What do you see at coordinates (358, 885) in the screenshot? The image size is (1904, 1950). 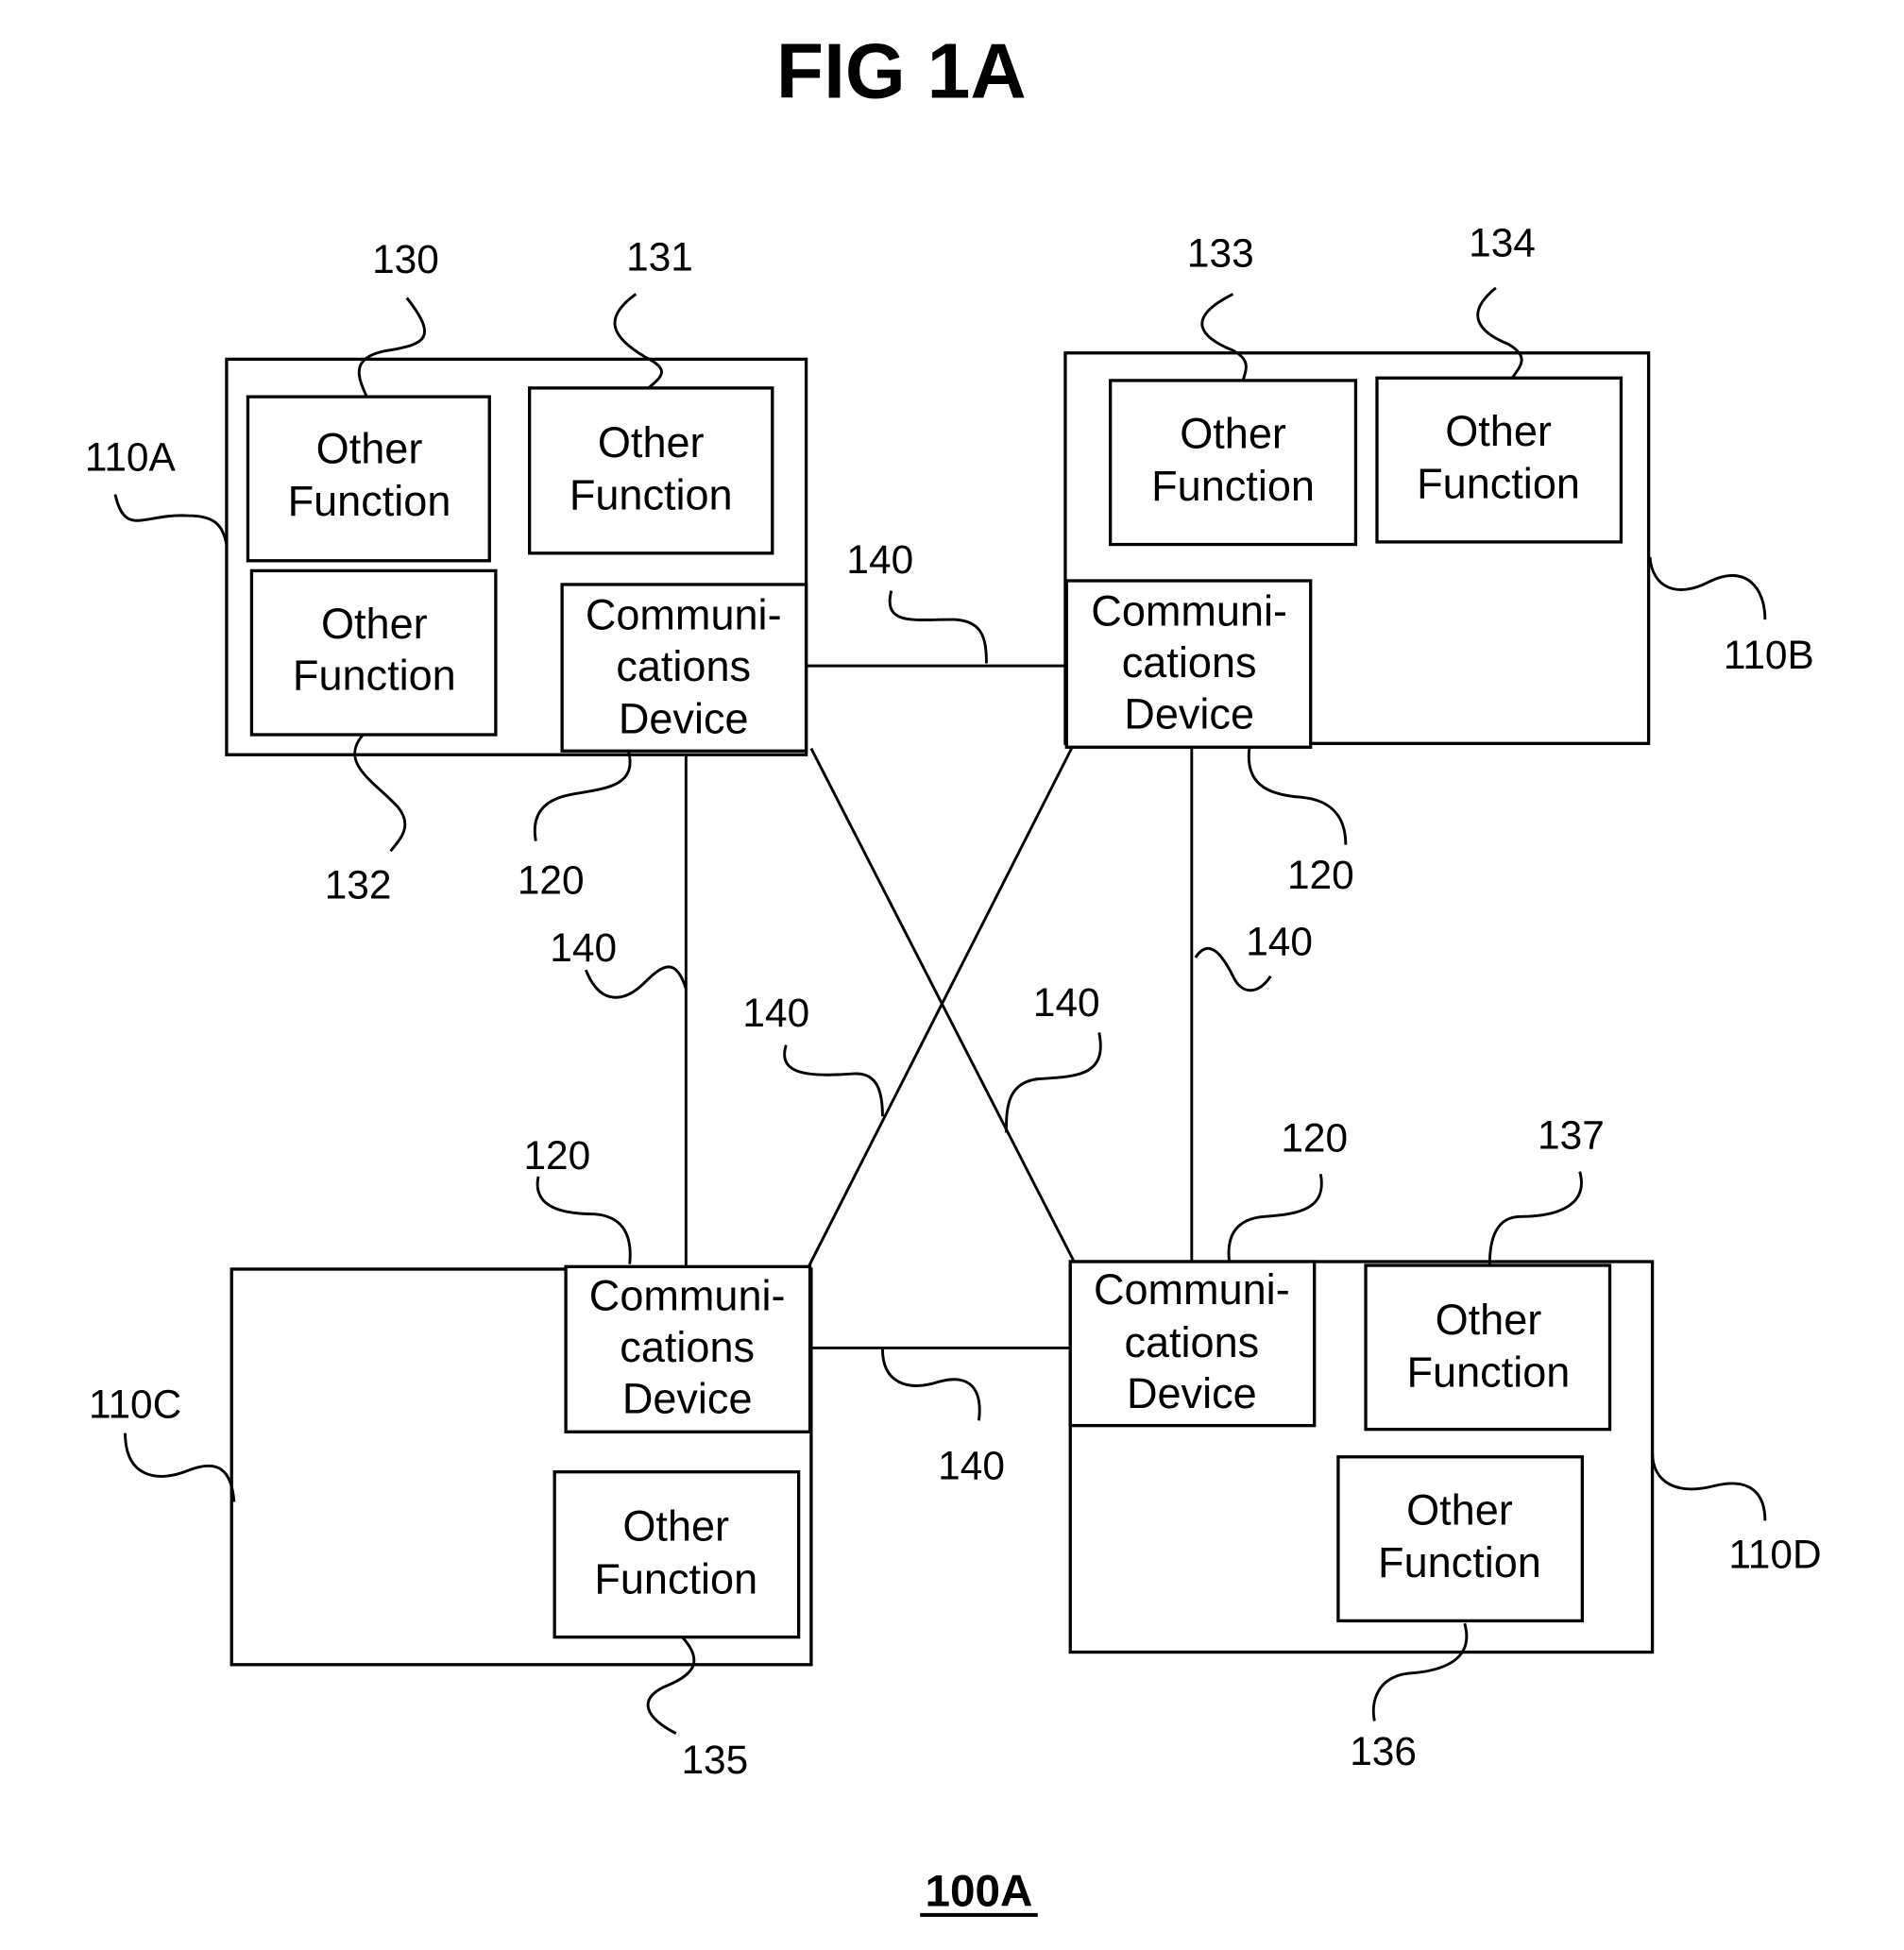 I see `svg-text: 132` at bounding box center [358, 885].